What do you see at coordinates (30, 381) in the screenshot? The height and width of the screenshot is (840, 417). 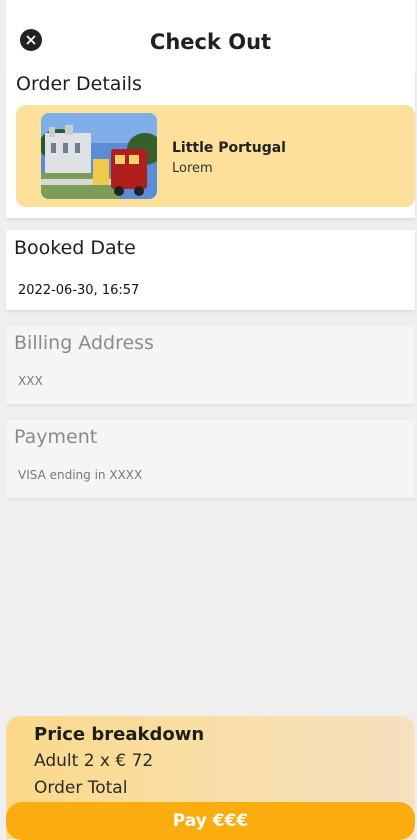 I see `billing-address-value: XXX` at bounding box center [30, 381].